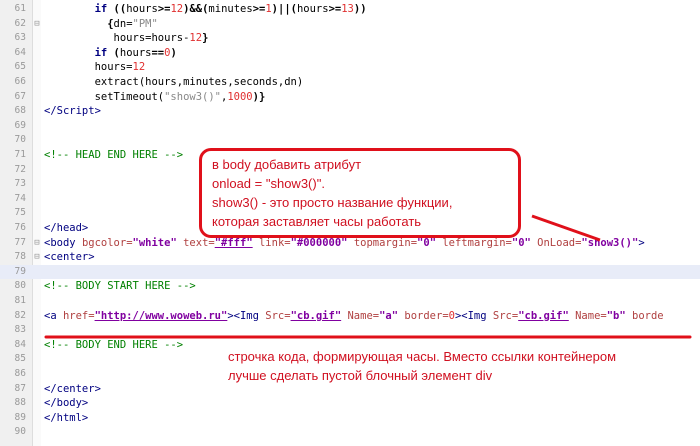 The height and width of the screenshot is (446, 700). Describe the element at coordinates (566, 228) in the screenshot. I see `annotation-arrow-line` at that location.